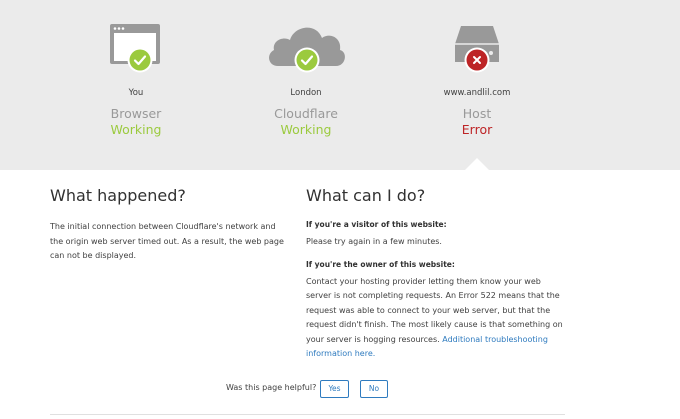 This screenshot has width=680, height=419. I want to click on visitor-heading: If you're a visitor of this website:, so click(376, 224).